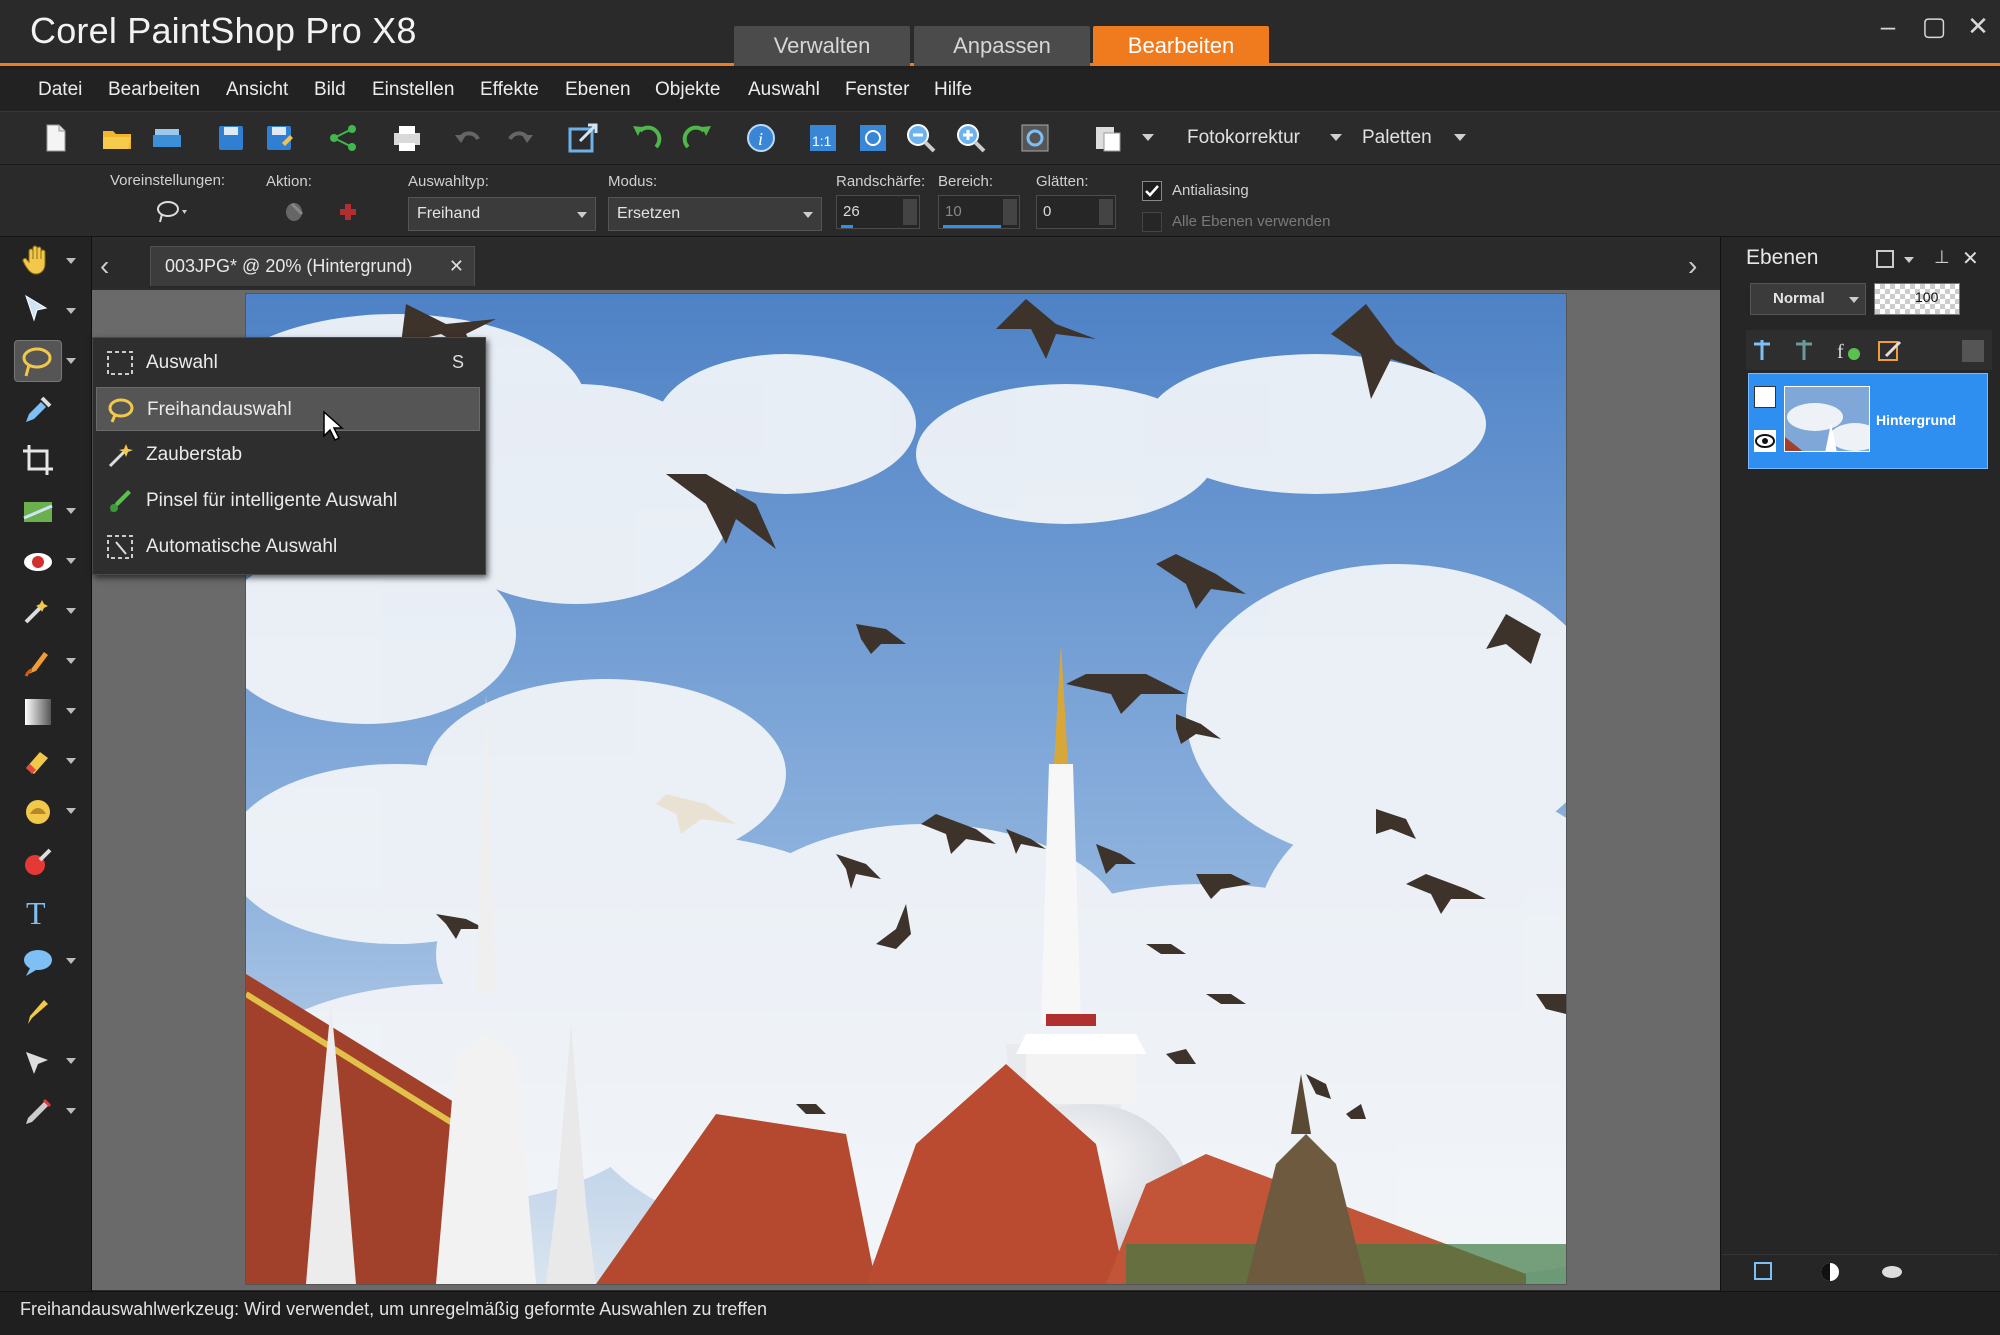 Image resolution: width=2000 pixels, height=1335 pixels. I want to click on redo-icon, so click(519, 138).